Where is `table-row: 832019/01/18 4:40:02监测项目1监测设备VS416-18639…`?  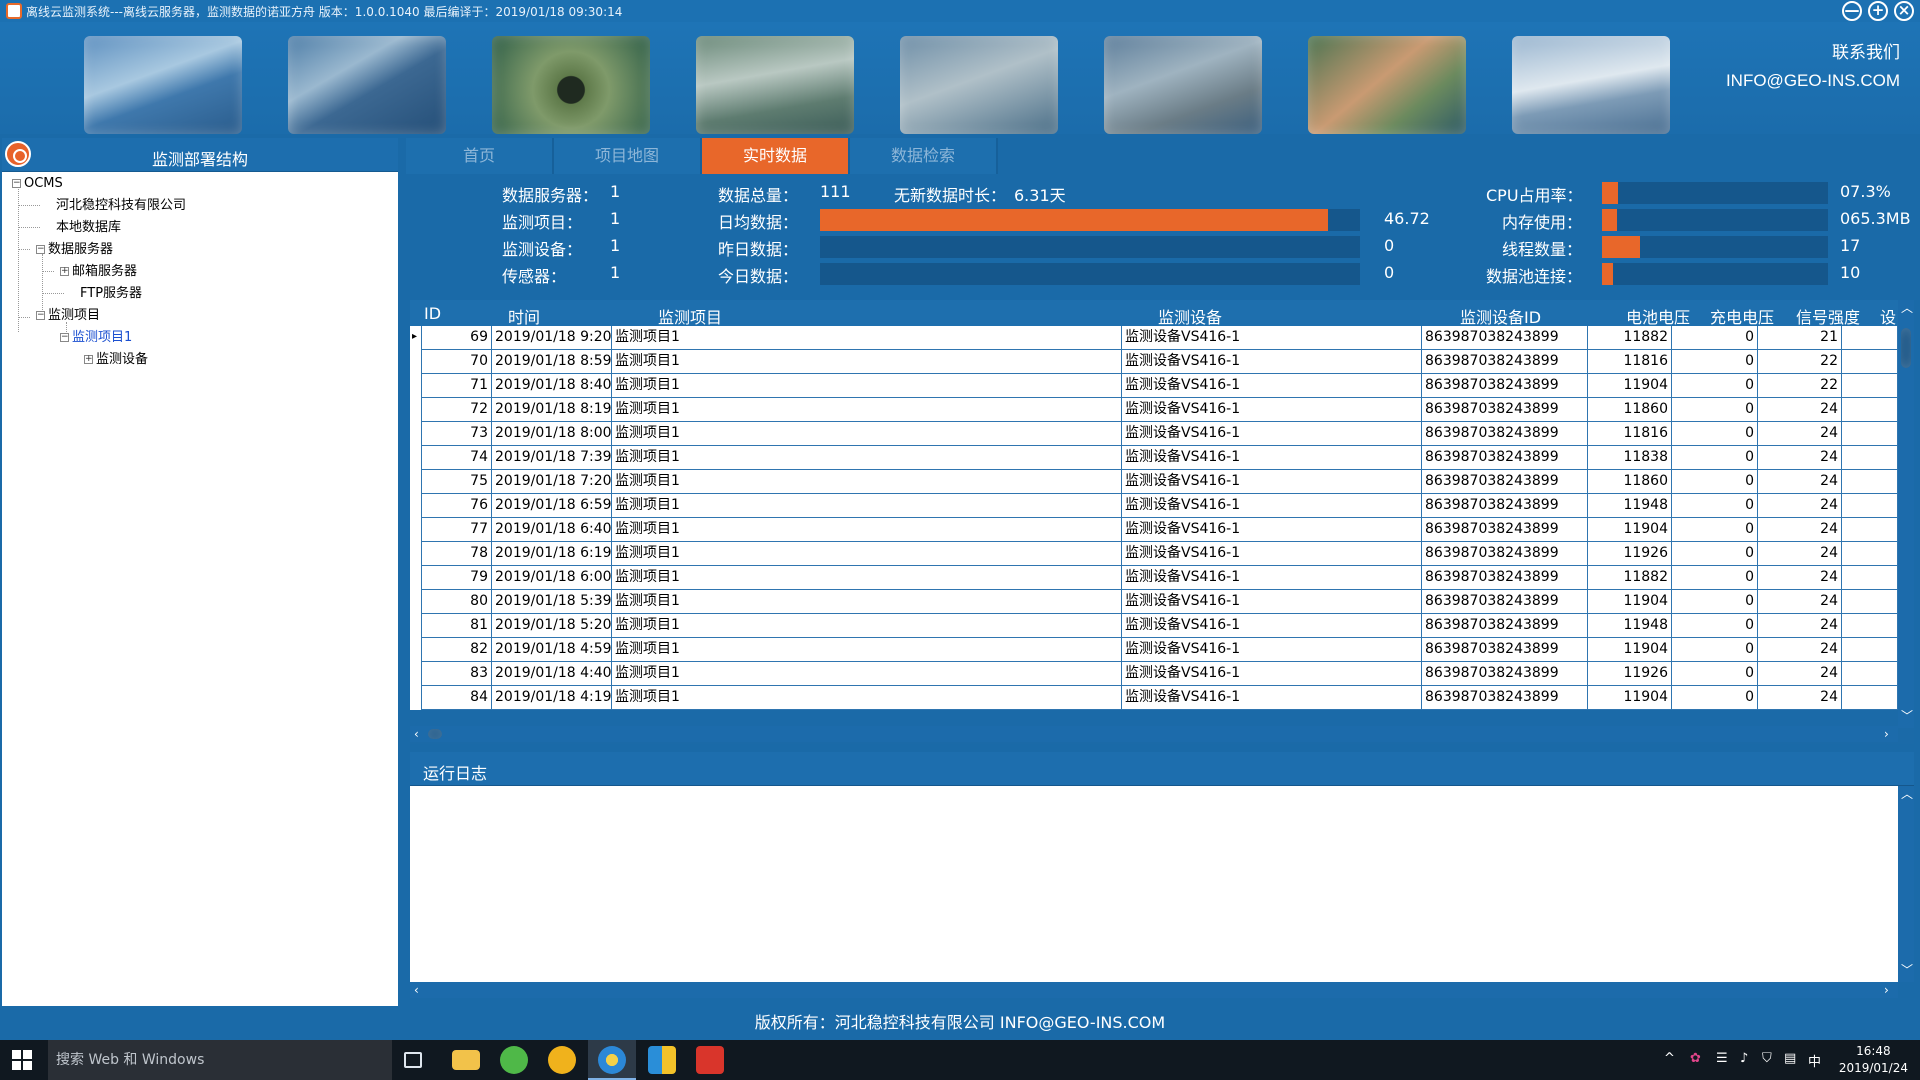
table-row: 832019/01/18 4:40:02监测项目1监测设备VS416-18639… is located at coordinates (1154, 674).